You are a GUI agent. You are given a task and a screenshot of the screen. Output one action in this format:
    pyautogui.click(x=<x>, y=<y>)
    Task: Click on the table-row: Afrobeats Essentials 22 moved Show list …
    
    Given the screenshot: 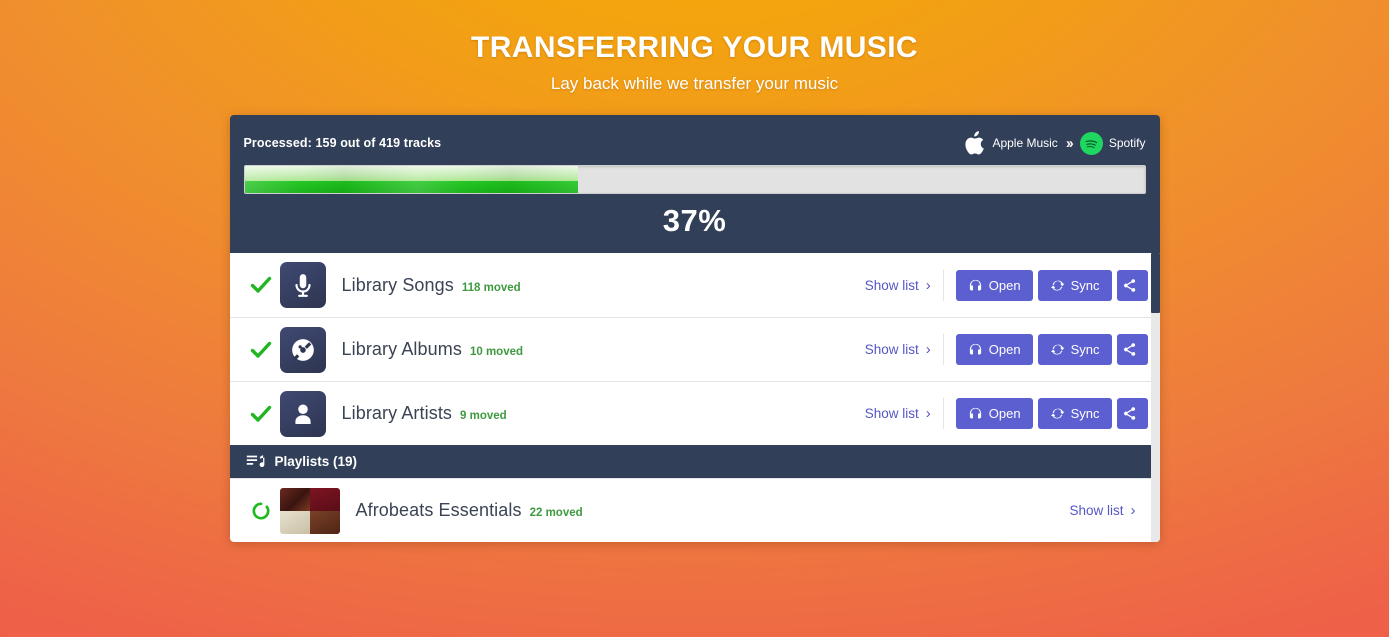 What is the action you would take?
    pyautogui.click(x=694, y=510)
    